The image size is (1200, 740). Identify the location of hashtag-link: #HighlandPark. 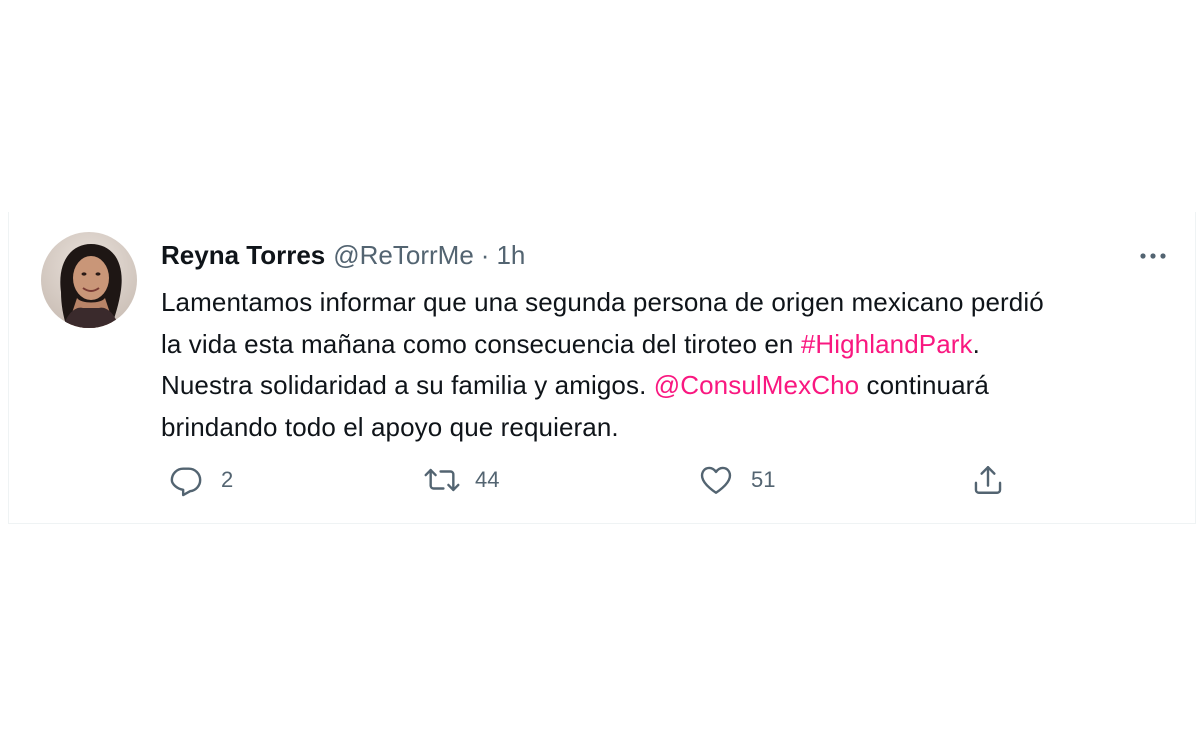
(887, 344).